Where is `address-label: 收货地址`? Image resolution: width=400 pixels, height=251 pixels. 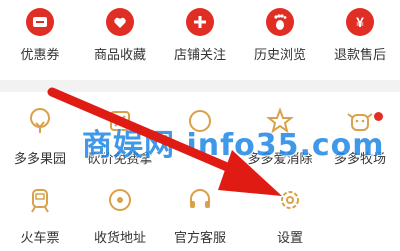
address-label: 收货地址 is located at coordinates (119, 238).